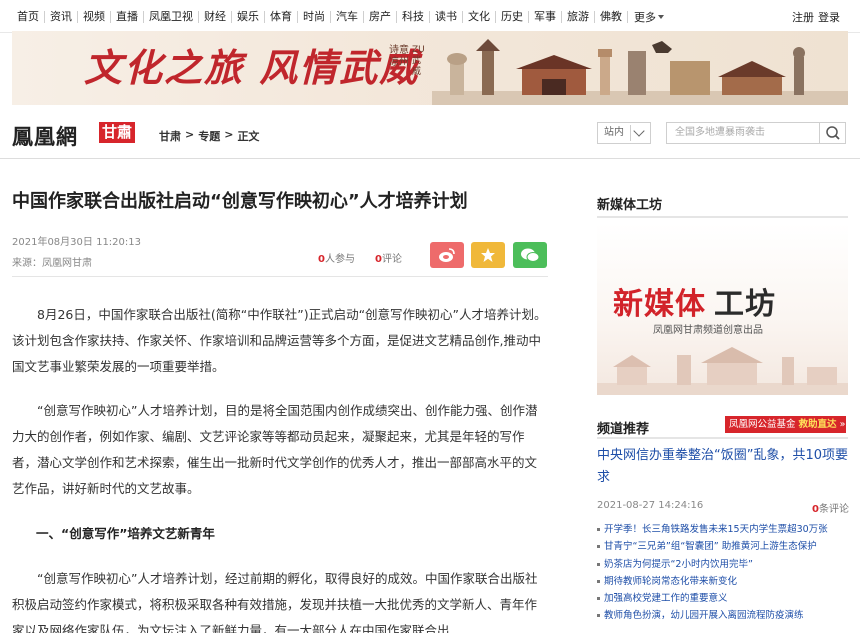  I want to click on nav-item: 佛教, so click(611, 16).